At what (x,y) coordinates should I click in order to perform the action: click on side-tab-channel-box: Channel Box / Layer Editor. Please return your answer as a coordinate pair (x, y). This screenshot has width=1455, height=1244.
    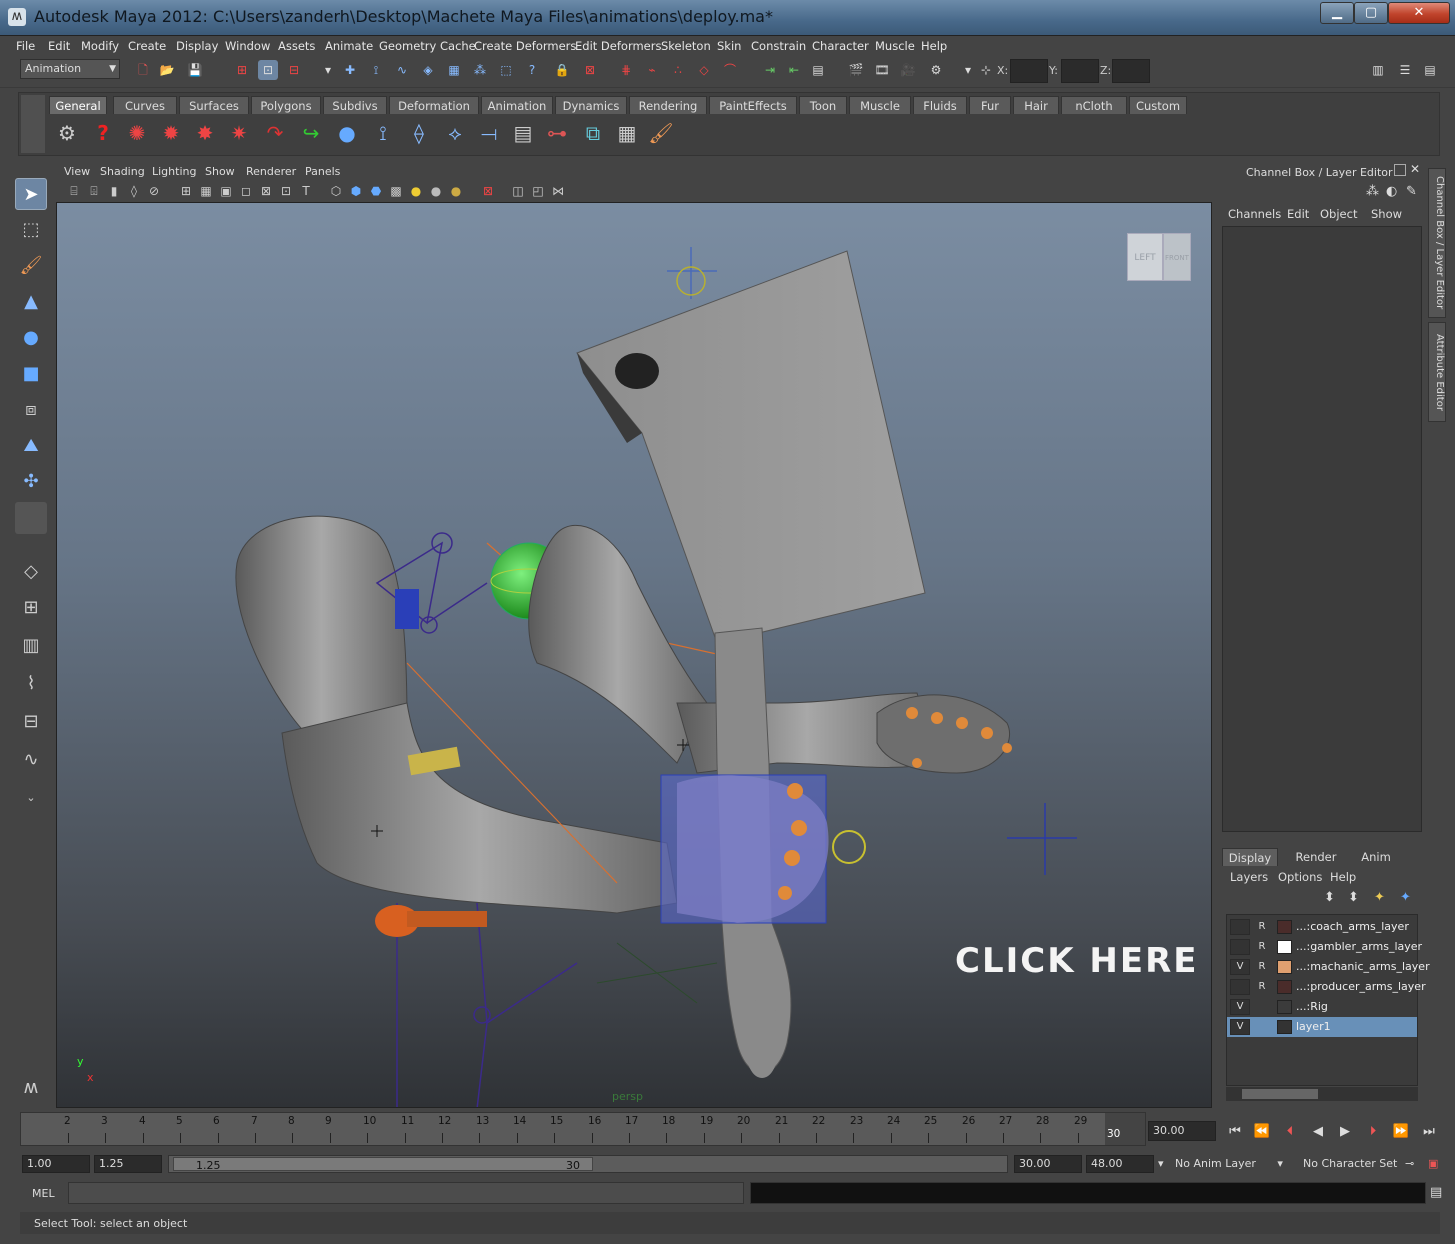
    Looking at the image, I should click on (1437, 243).